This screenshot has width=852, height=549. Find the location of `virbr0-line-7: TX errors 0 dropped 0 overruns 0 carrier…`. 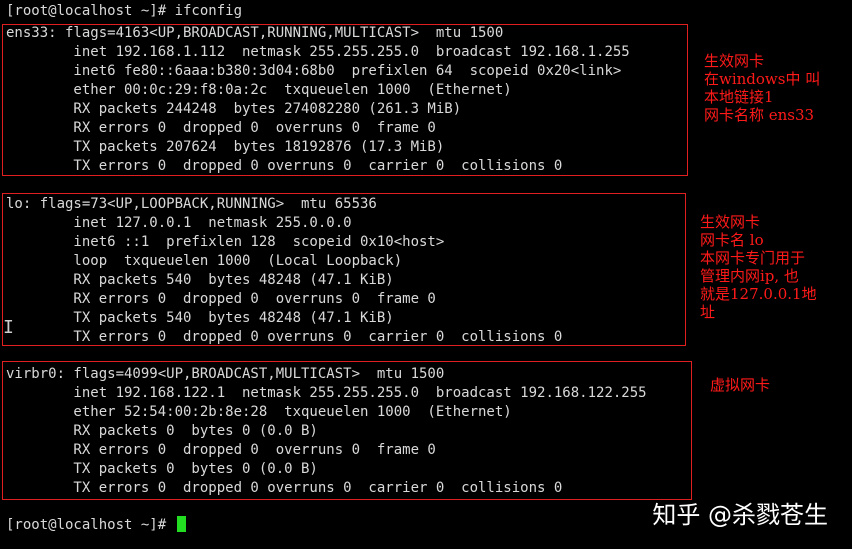

virbr0-line-7: TX errors 0 dropped 0 overruns 0 carrier… is located at coordinates (284, 488).